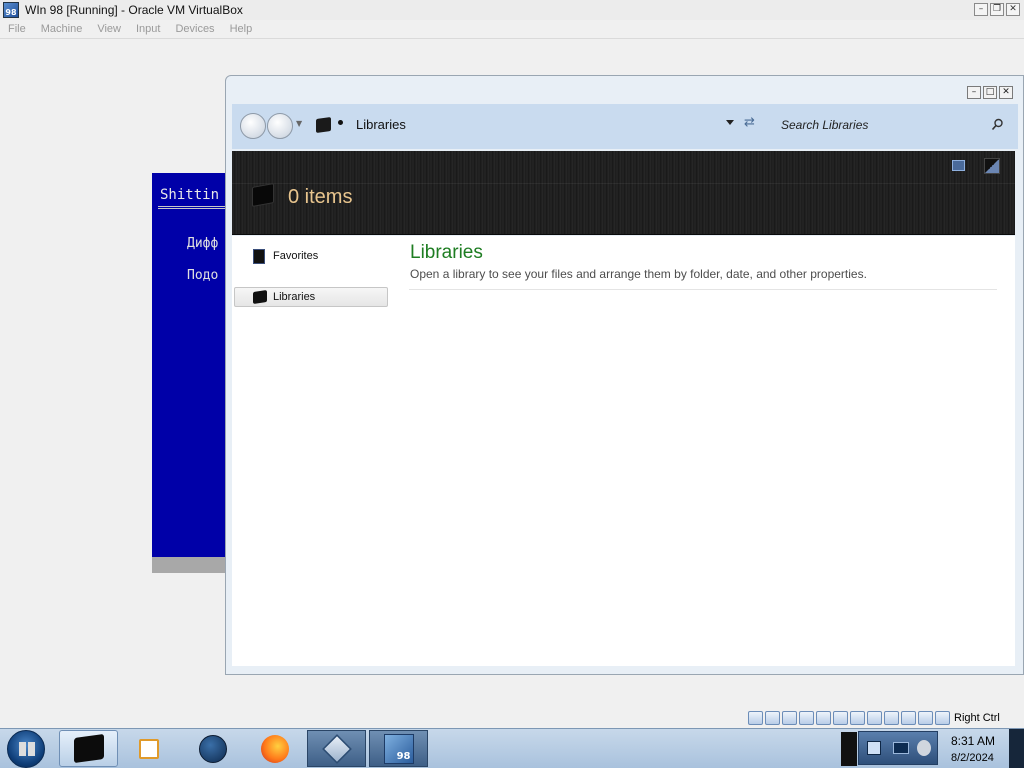 This screenshot has width=1024, height=768. I want to click on search-input: Search Libraries, so click(892, 125).